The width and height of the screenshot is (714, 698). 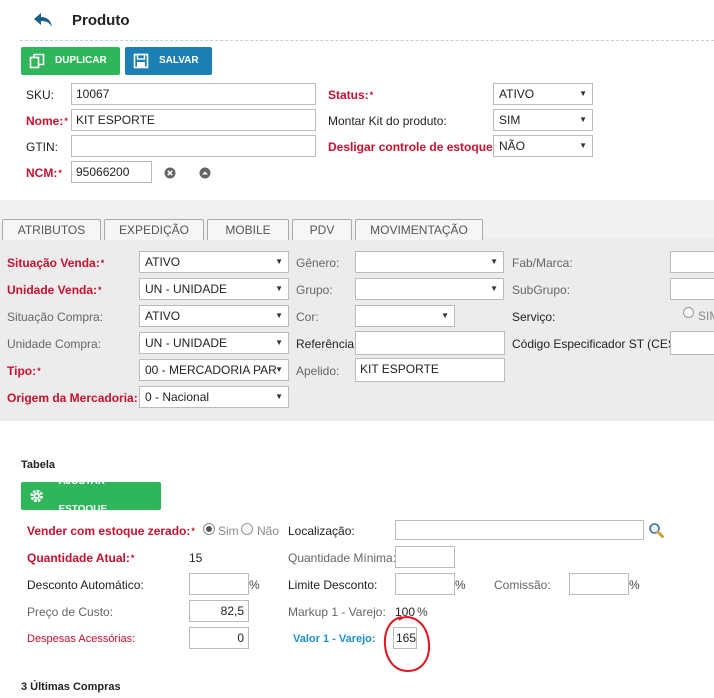 What do you see at coordinates (656, 530) in the screenshot?
I see `search-icon` at bounding box center [656, 530].